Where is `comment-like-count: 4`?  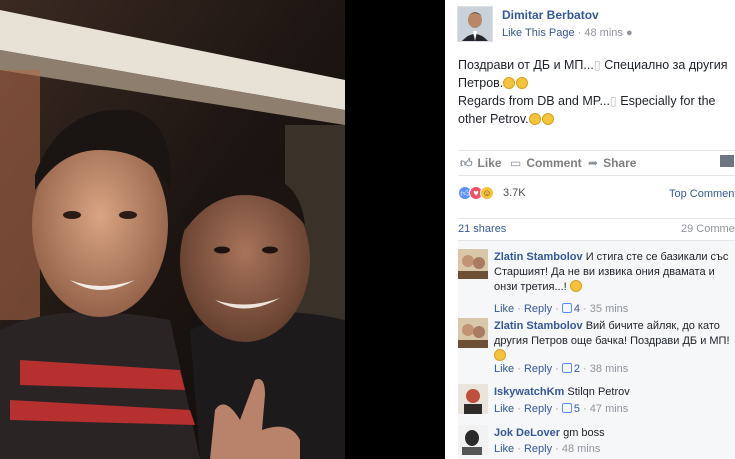 comment-like-count: 4 is located at coordinates (577, 309).